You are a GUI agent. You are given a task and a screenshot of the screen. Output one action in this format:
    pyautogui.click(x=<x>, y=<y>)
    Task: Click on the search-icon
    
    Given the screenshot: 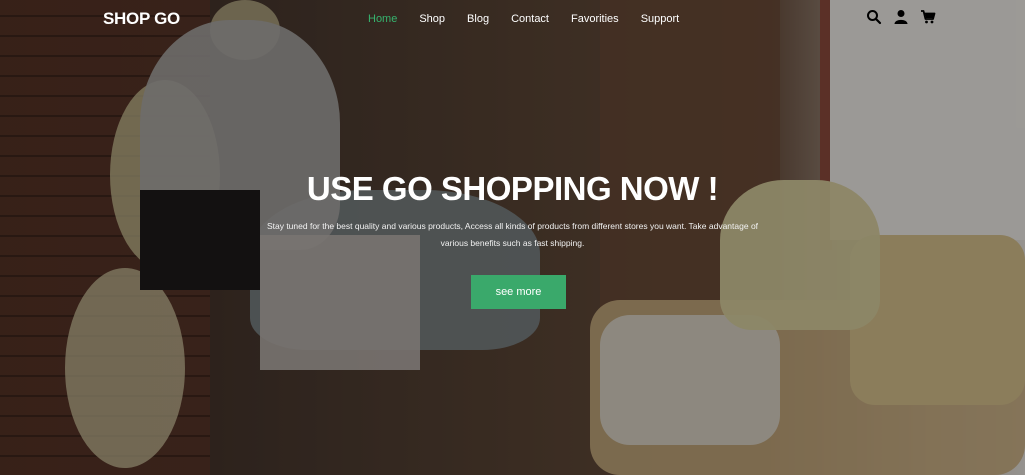 What is the action you would take?
    pyautogui.click(x=874, y=17)
    